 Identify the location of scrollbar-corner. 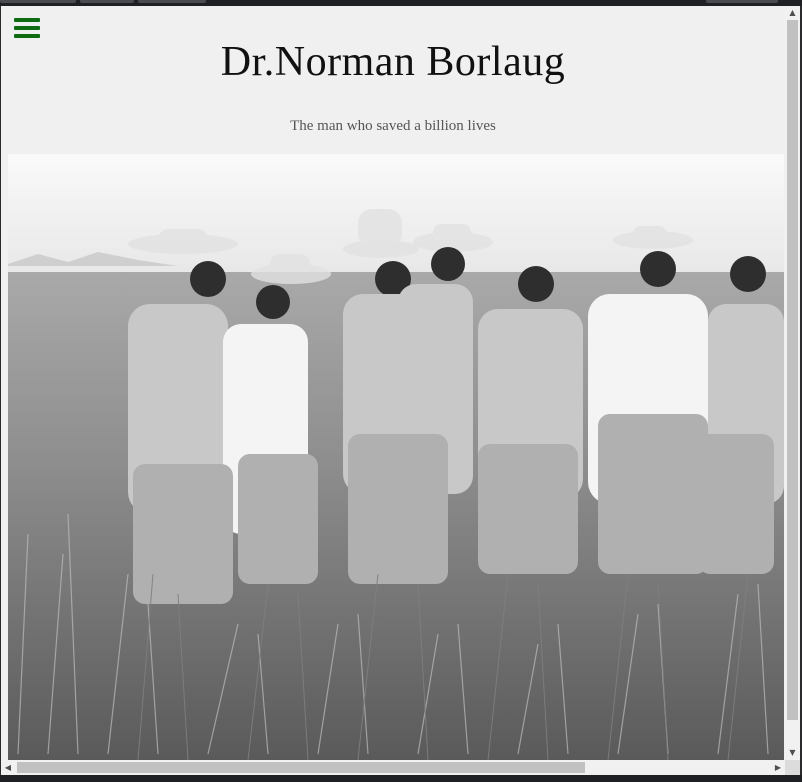
(792, 767).